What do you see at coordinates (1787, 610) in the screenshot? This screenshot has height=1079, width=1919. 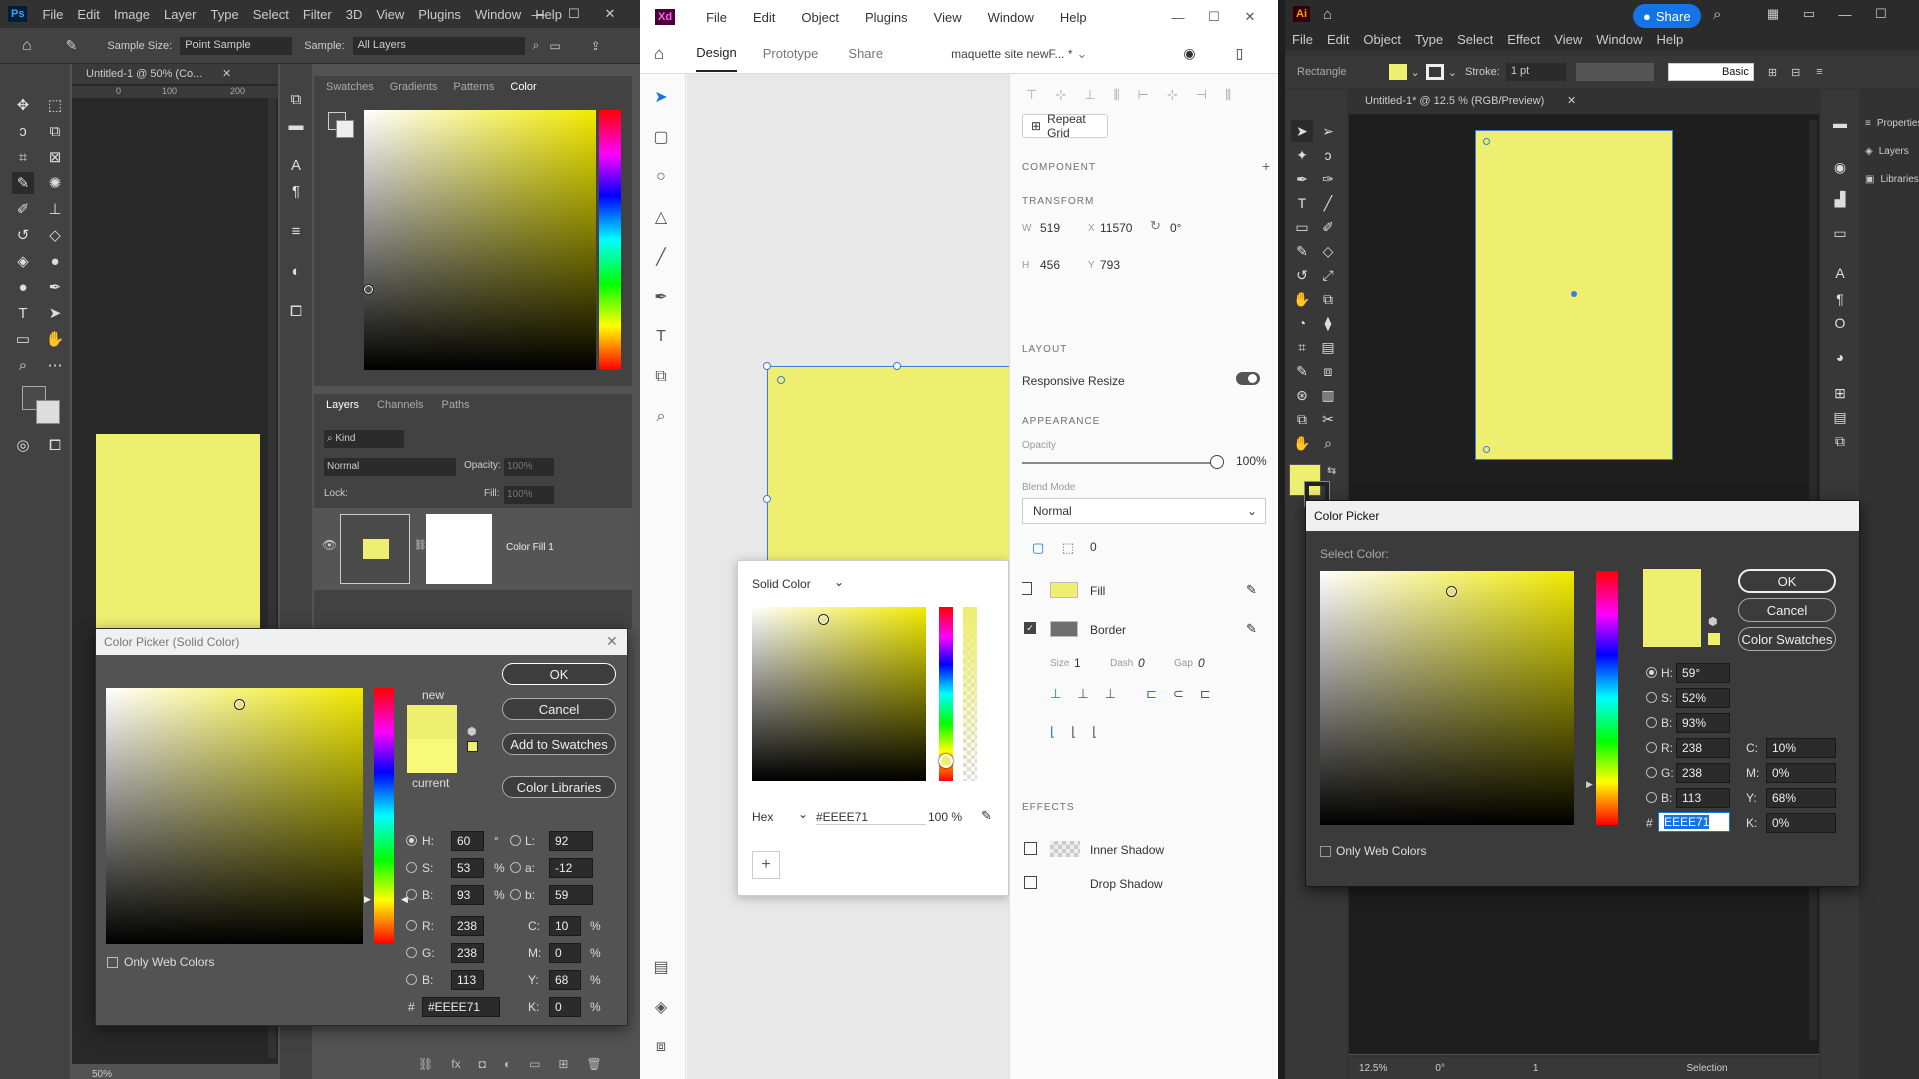 I see `cancel-button: Cancel` at bounding box center [1787, 610].